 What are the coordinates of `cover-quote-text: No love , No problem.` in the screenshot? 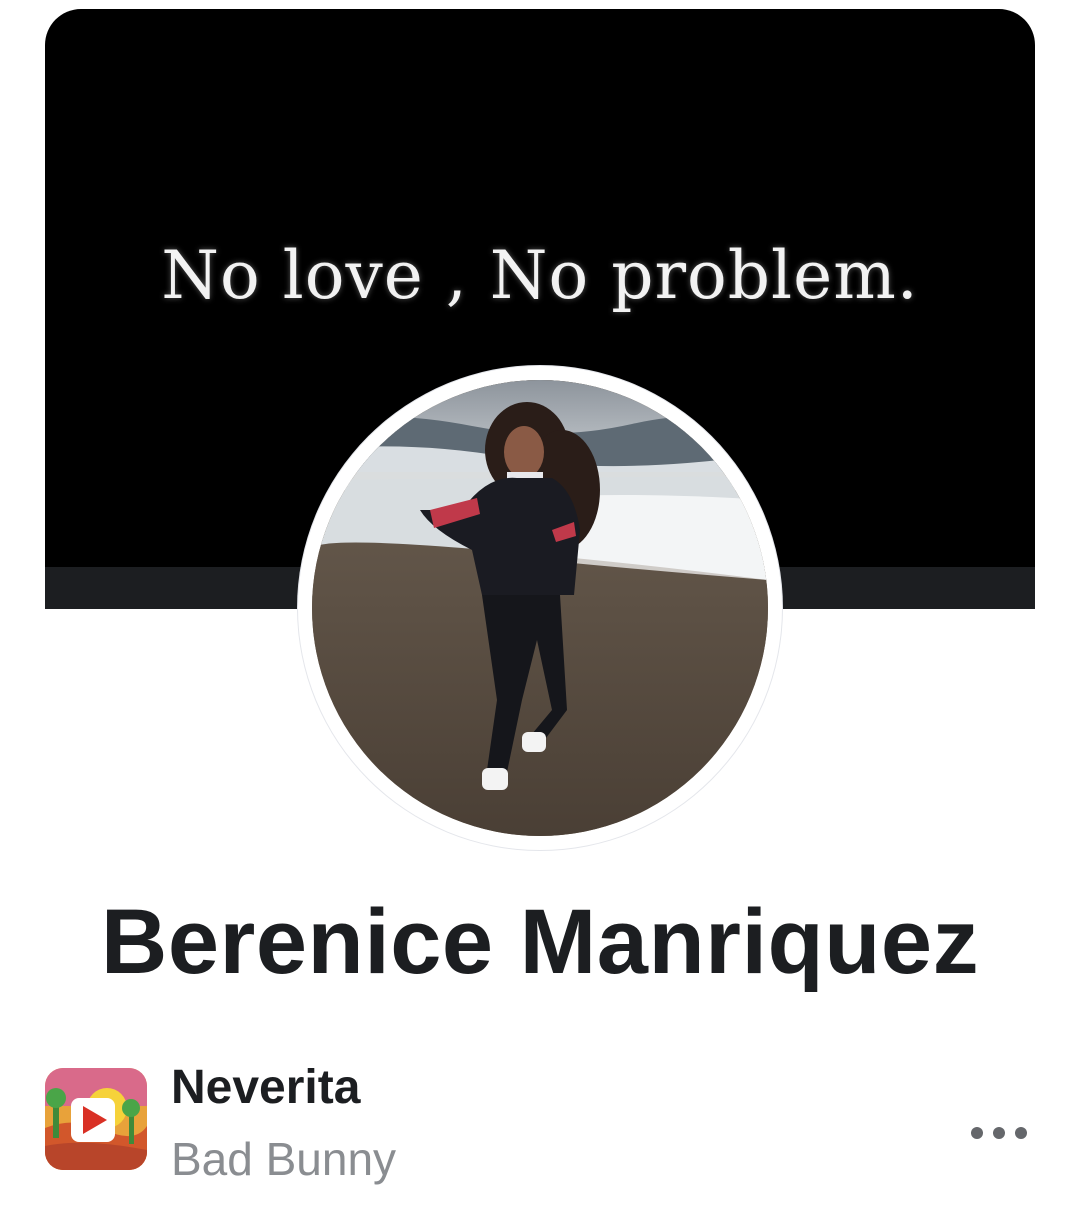 It's located at (540, 275).